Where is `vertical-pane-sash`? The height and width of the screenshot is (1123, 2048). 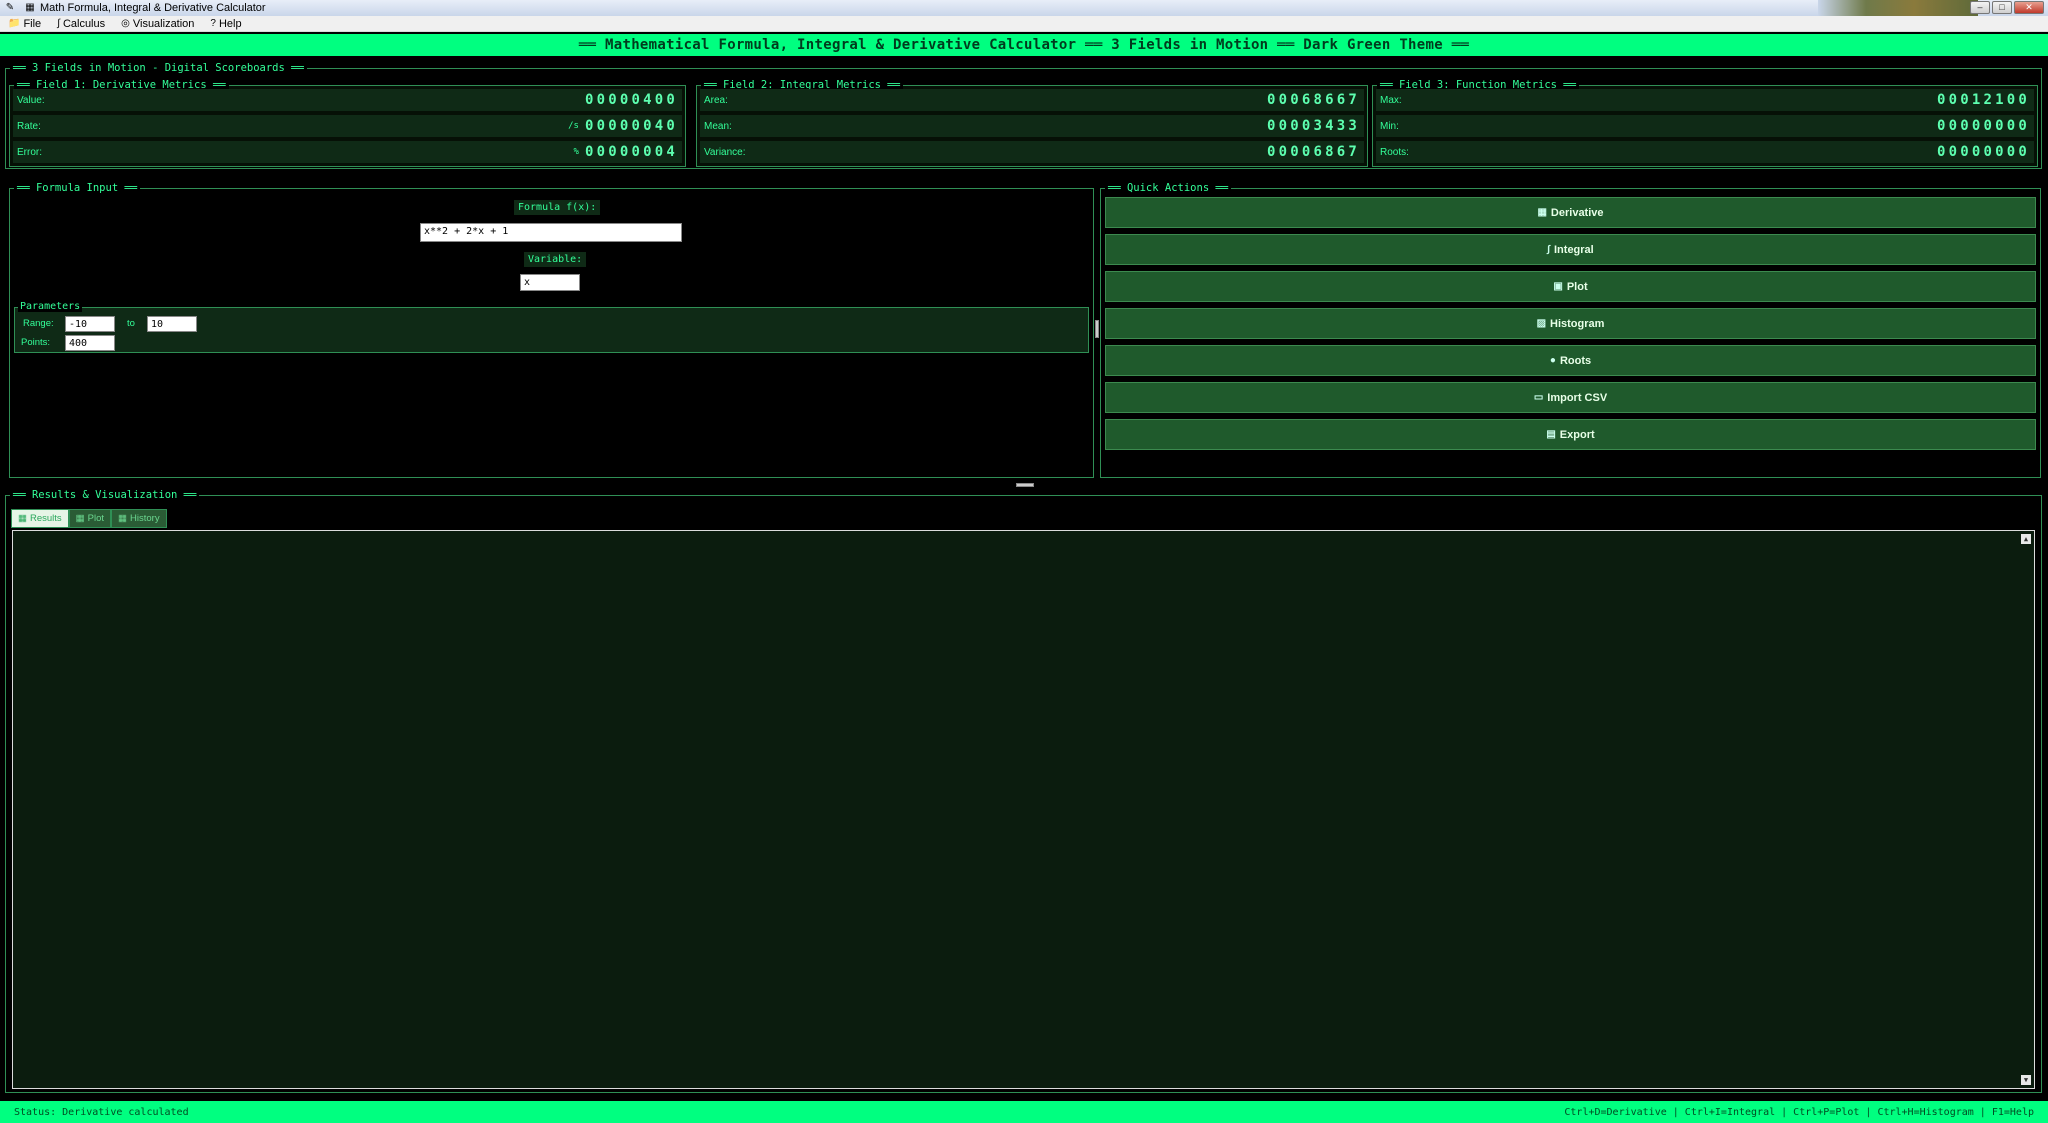 vertical-pane-sash is located at coordinates (1097, 329).